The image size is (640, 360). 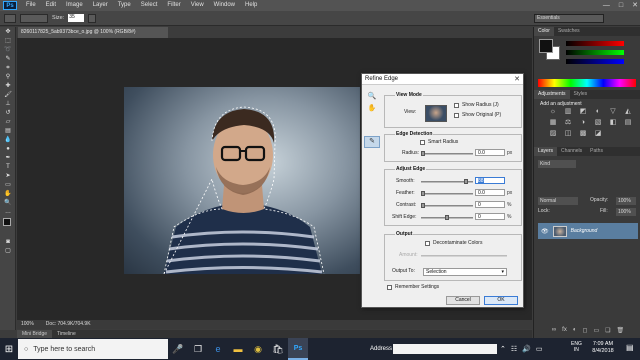 I want to click on refine-radius-brush-icon: ✎, so click(x=372, y=142).